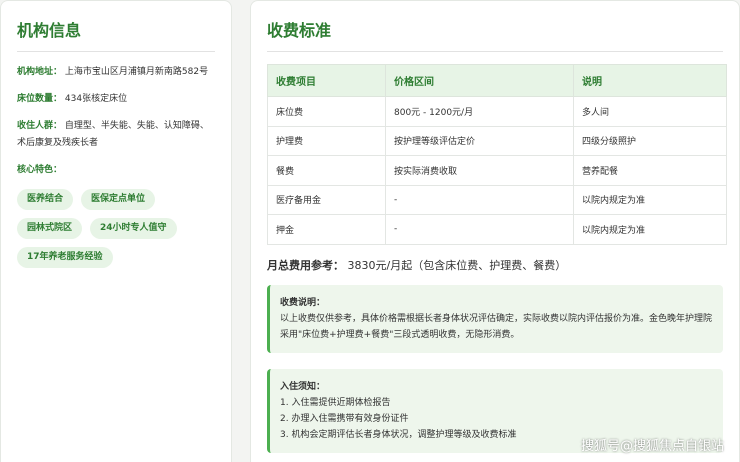 This screenshot has height=462, width=740. What do you see at coordinates (479, 170) in the screenshot?
I see `table-cell: 按实际消费收取` at bounding box center [479, 170].